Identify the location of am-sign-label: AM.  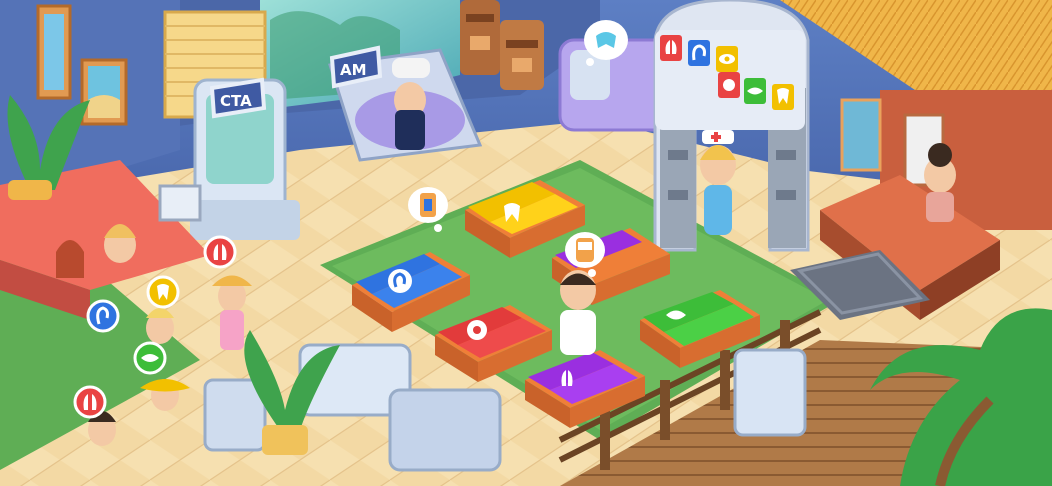
(353, 70).